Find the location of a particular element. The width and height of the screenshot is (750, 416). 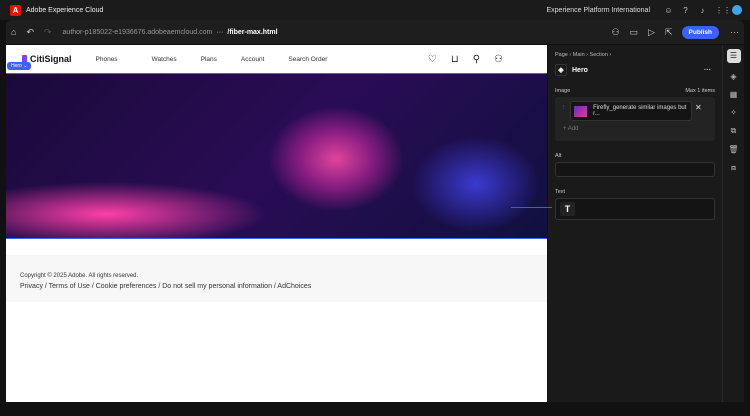

undo-icon: ↶ is located at coordinates (30, 32).